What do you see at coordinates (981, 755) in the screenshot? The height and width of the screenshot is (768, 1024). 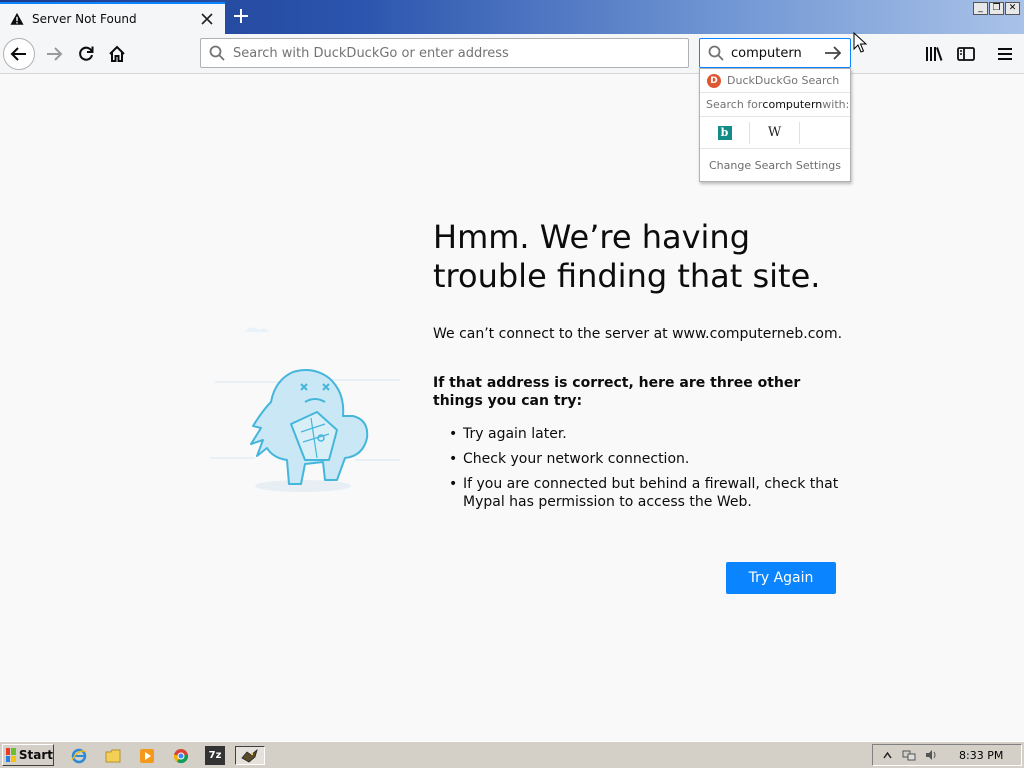 I see `clock: 8:33 PM` at bounding box center [981, 755].